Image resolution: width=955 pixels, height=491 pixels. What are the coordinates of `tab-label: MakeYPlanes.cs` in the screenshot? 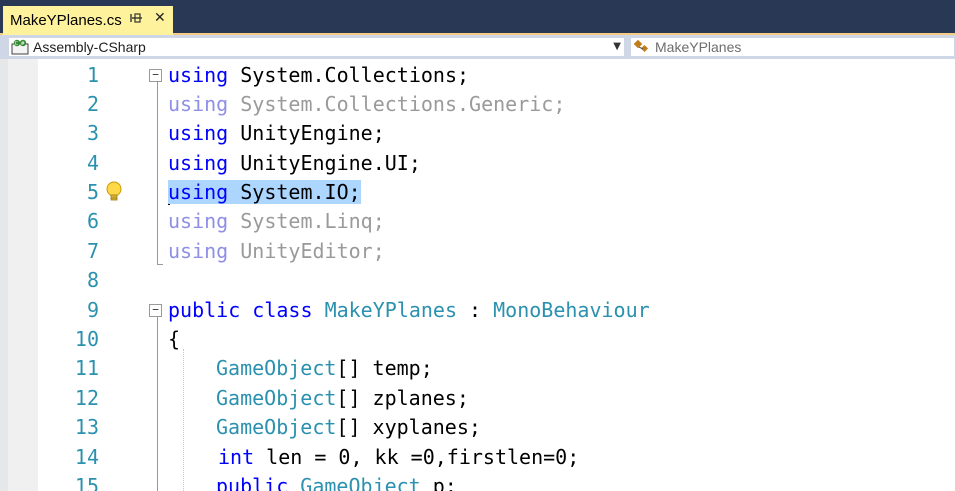 It's located at (66, 20).